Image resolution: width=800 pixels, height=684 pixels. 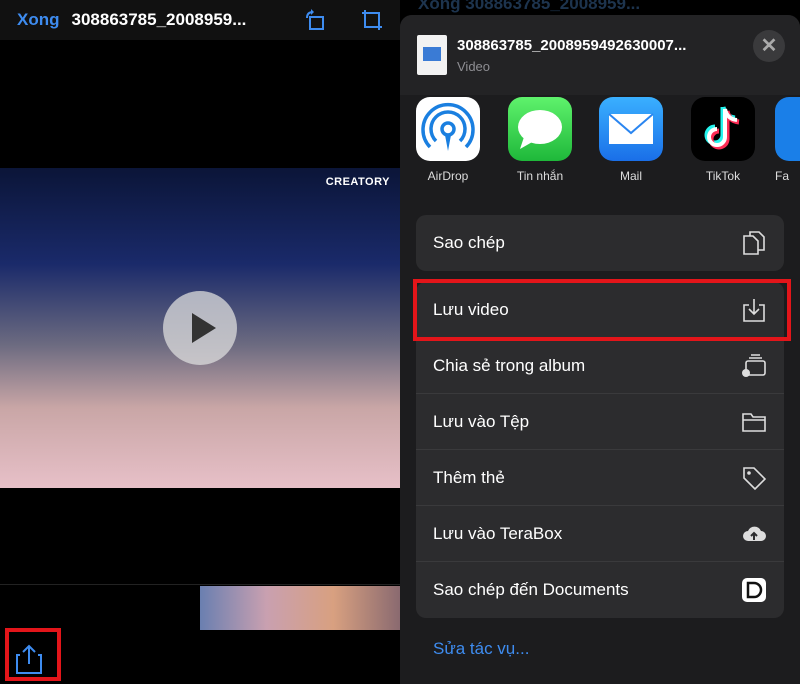 What do you see at coordinates (474, 66) in the screenshot?
I see `file-type: Video` at bounding box center [474, 66].